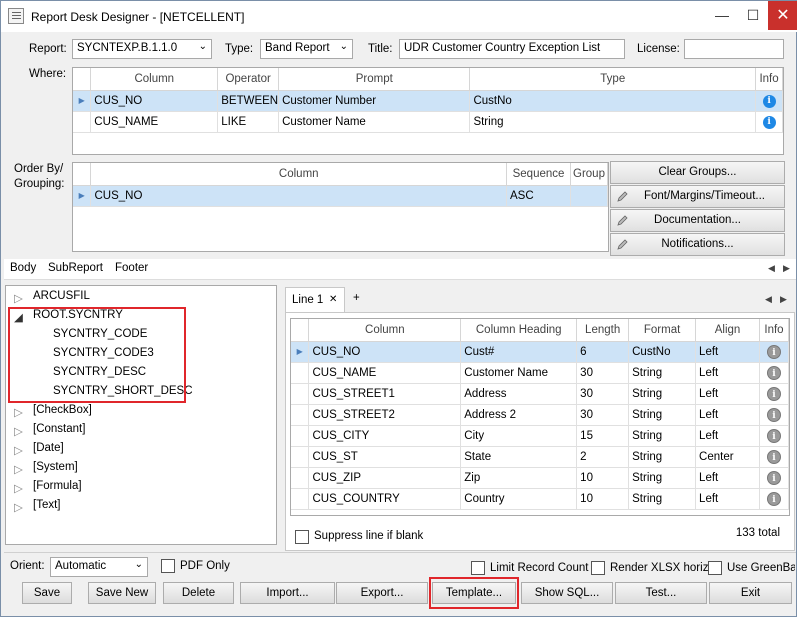 The image size is (797, 617). Describe the element at coordinates (46, 505) in the screenshot. I see `tree-item-text: [Text]` at that location.